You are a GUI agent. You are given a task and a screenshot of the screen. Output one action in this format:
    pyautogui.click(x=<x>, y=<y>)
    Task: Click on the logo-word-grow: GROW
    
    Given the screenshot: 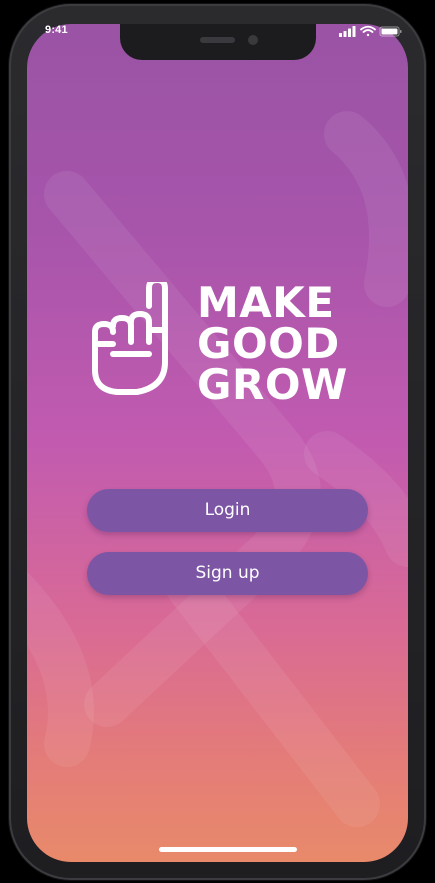 What is the action you would take?
    pyautogui.click(x=272, y=384)
    